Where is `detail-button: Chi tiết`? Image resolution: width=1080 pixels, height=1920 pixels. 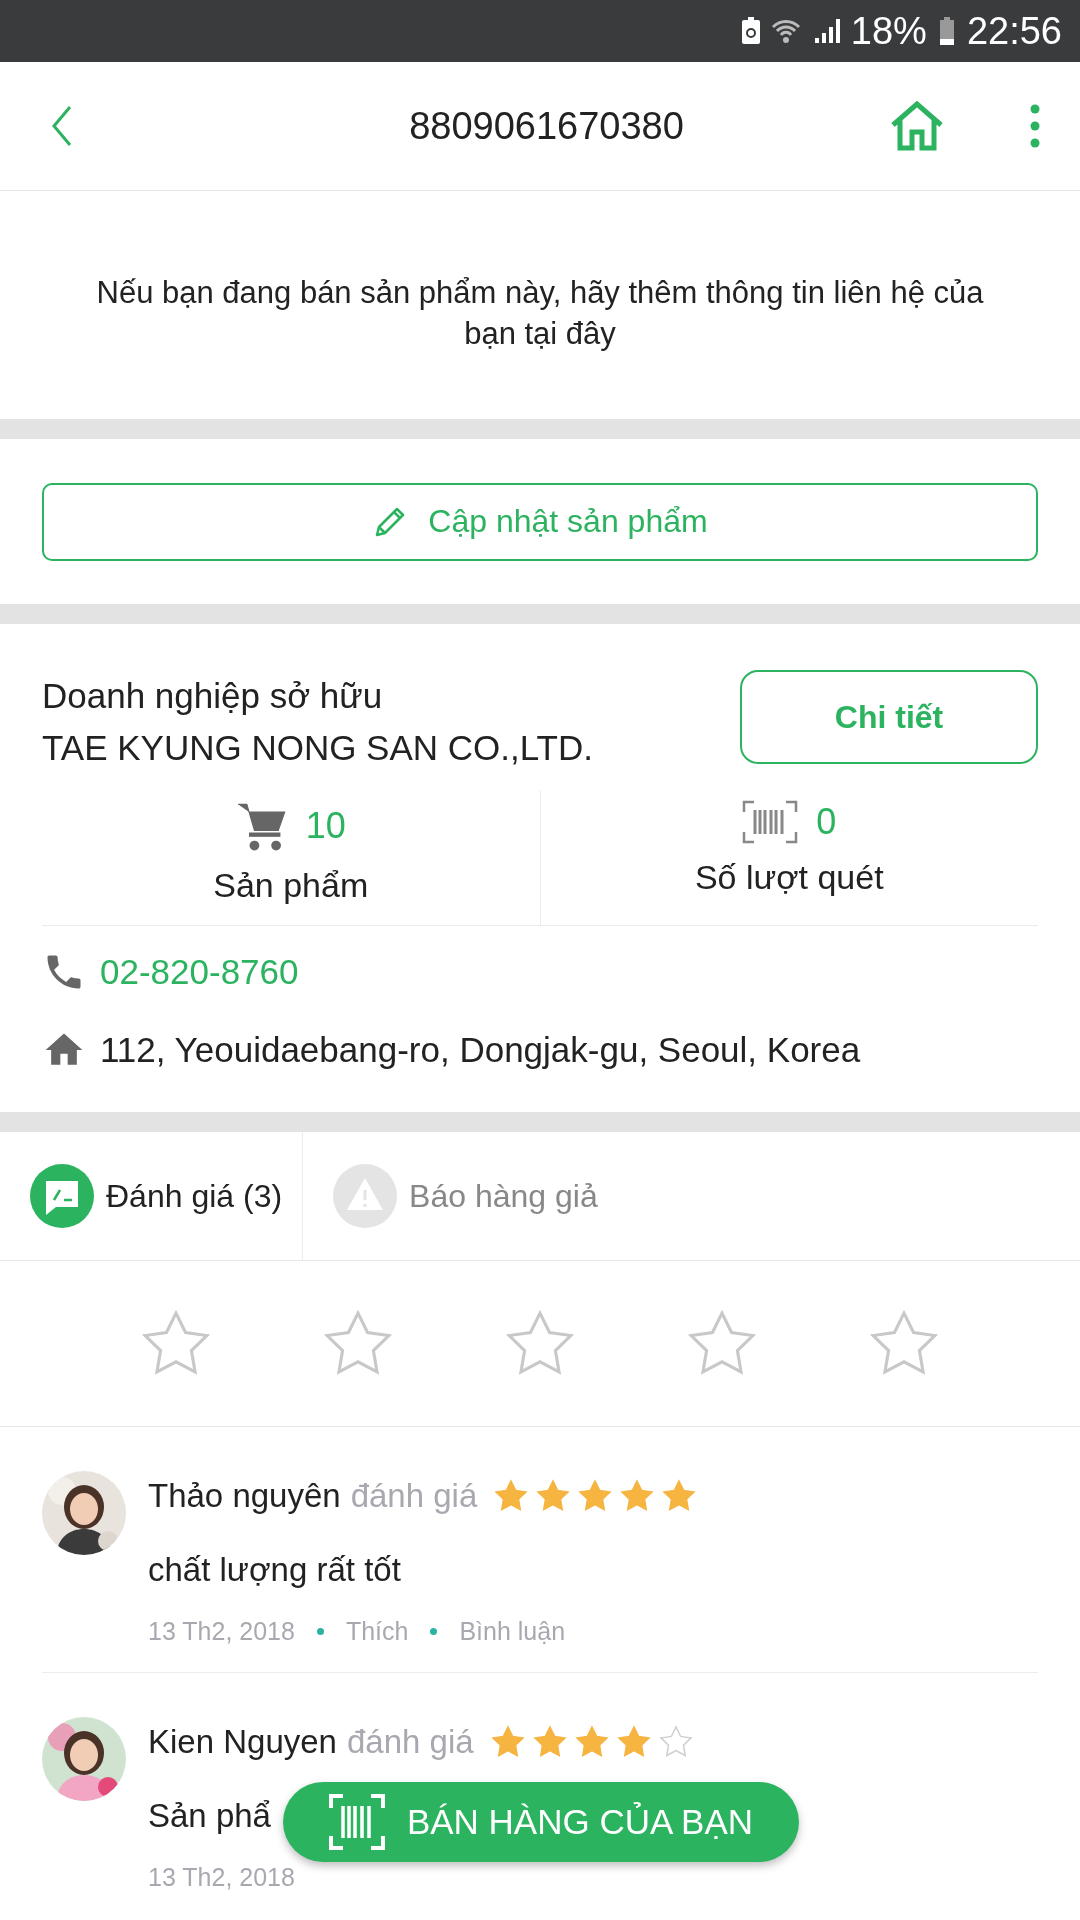
detail-button: Chi tiết is located at coordinates (889, 717).